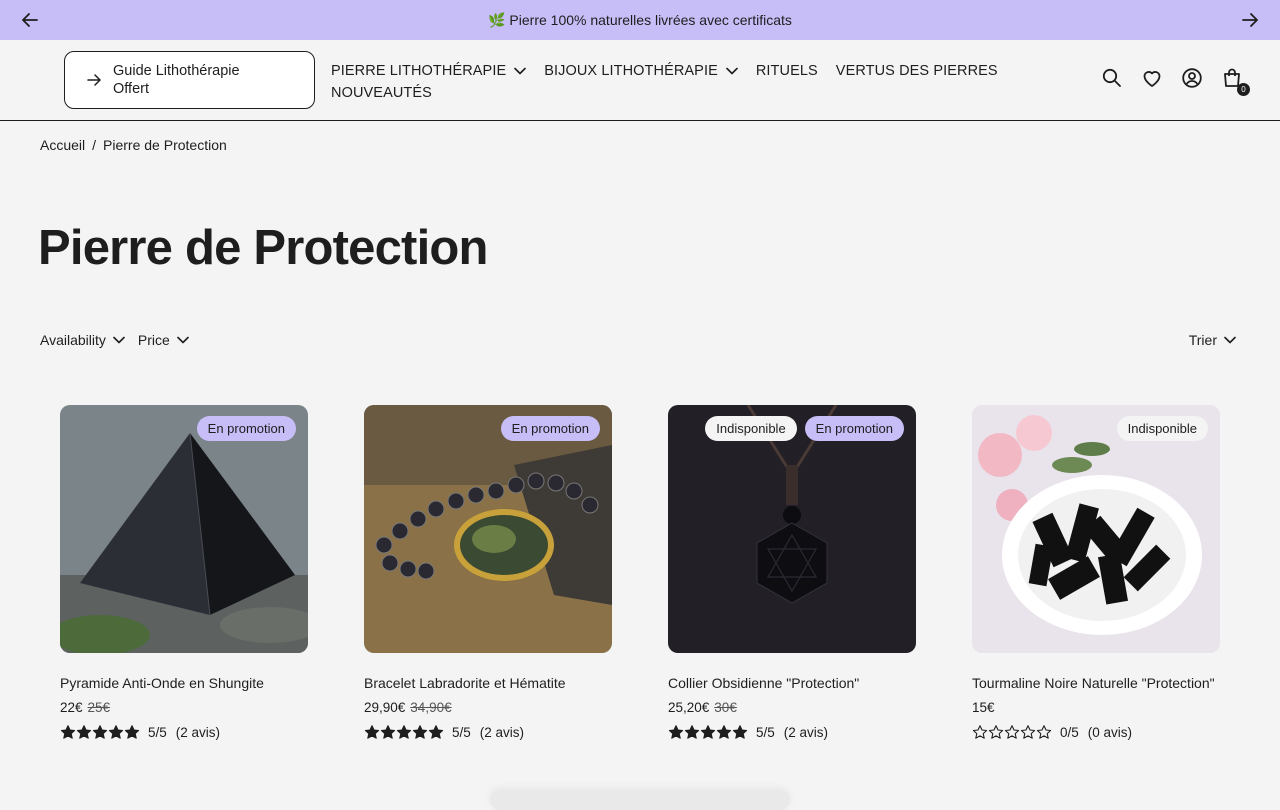  I want to click on cart-button: 0, so click(1235, 81).